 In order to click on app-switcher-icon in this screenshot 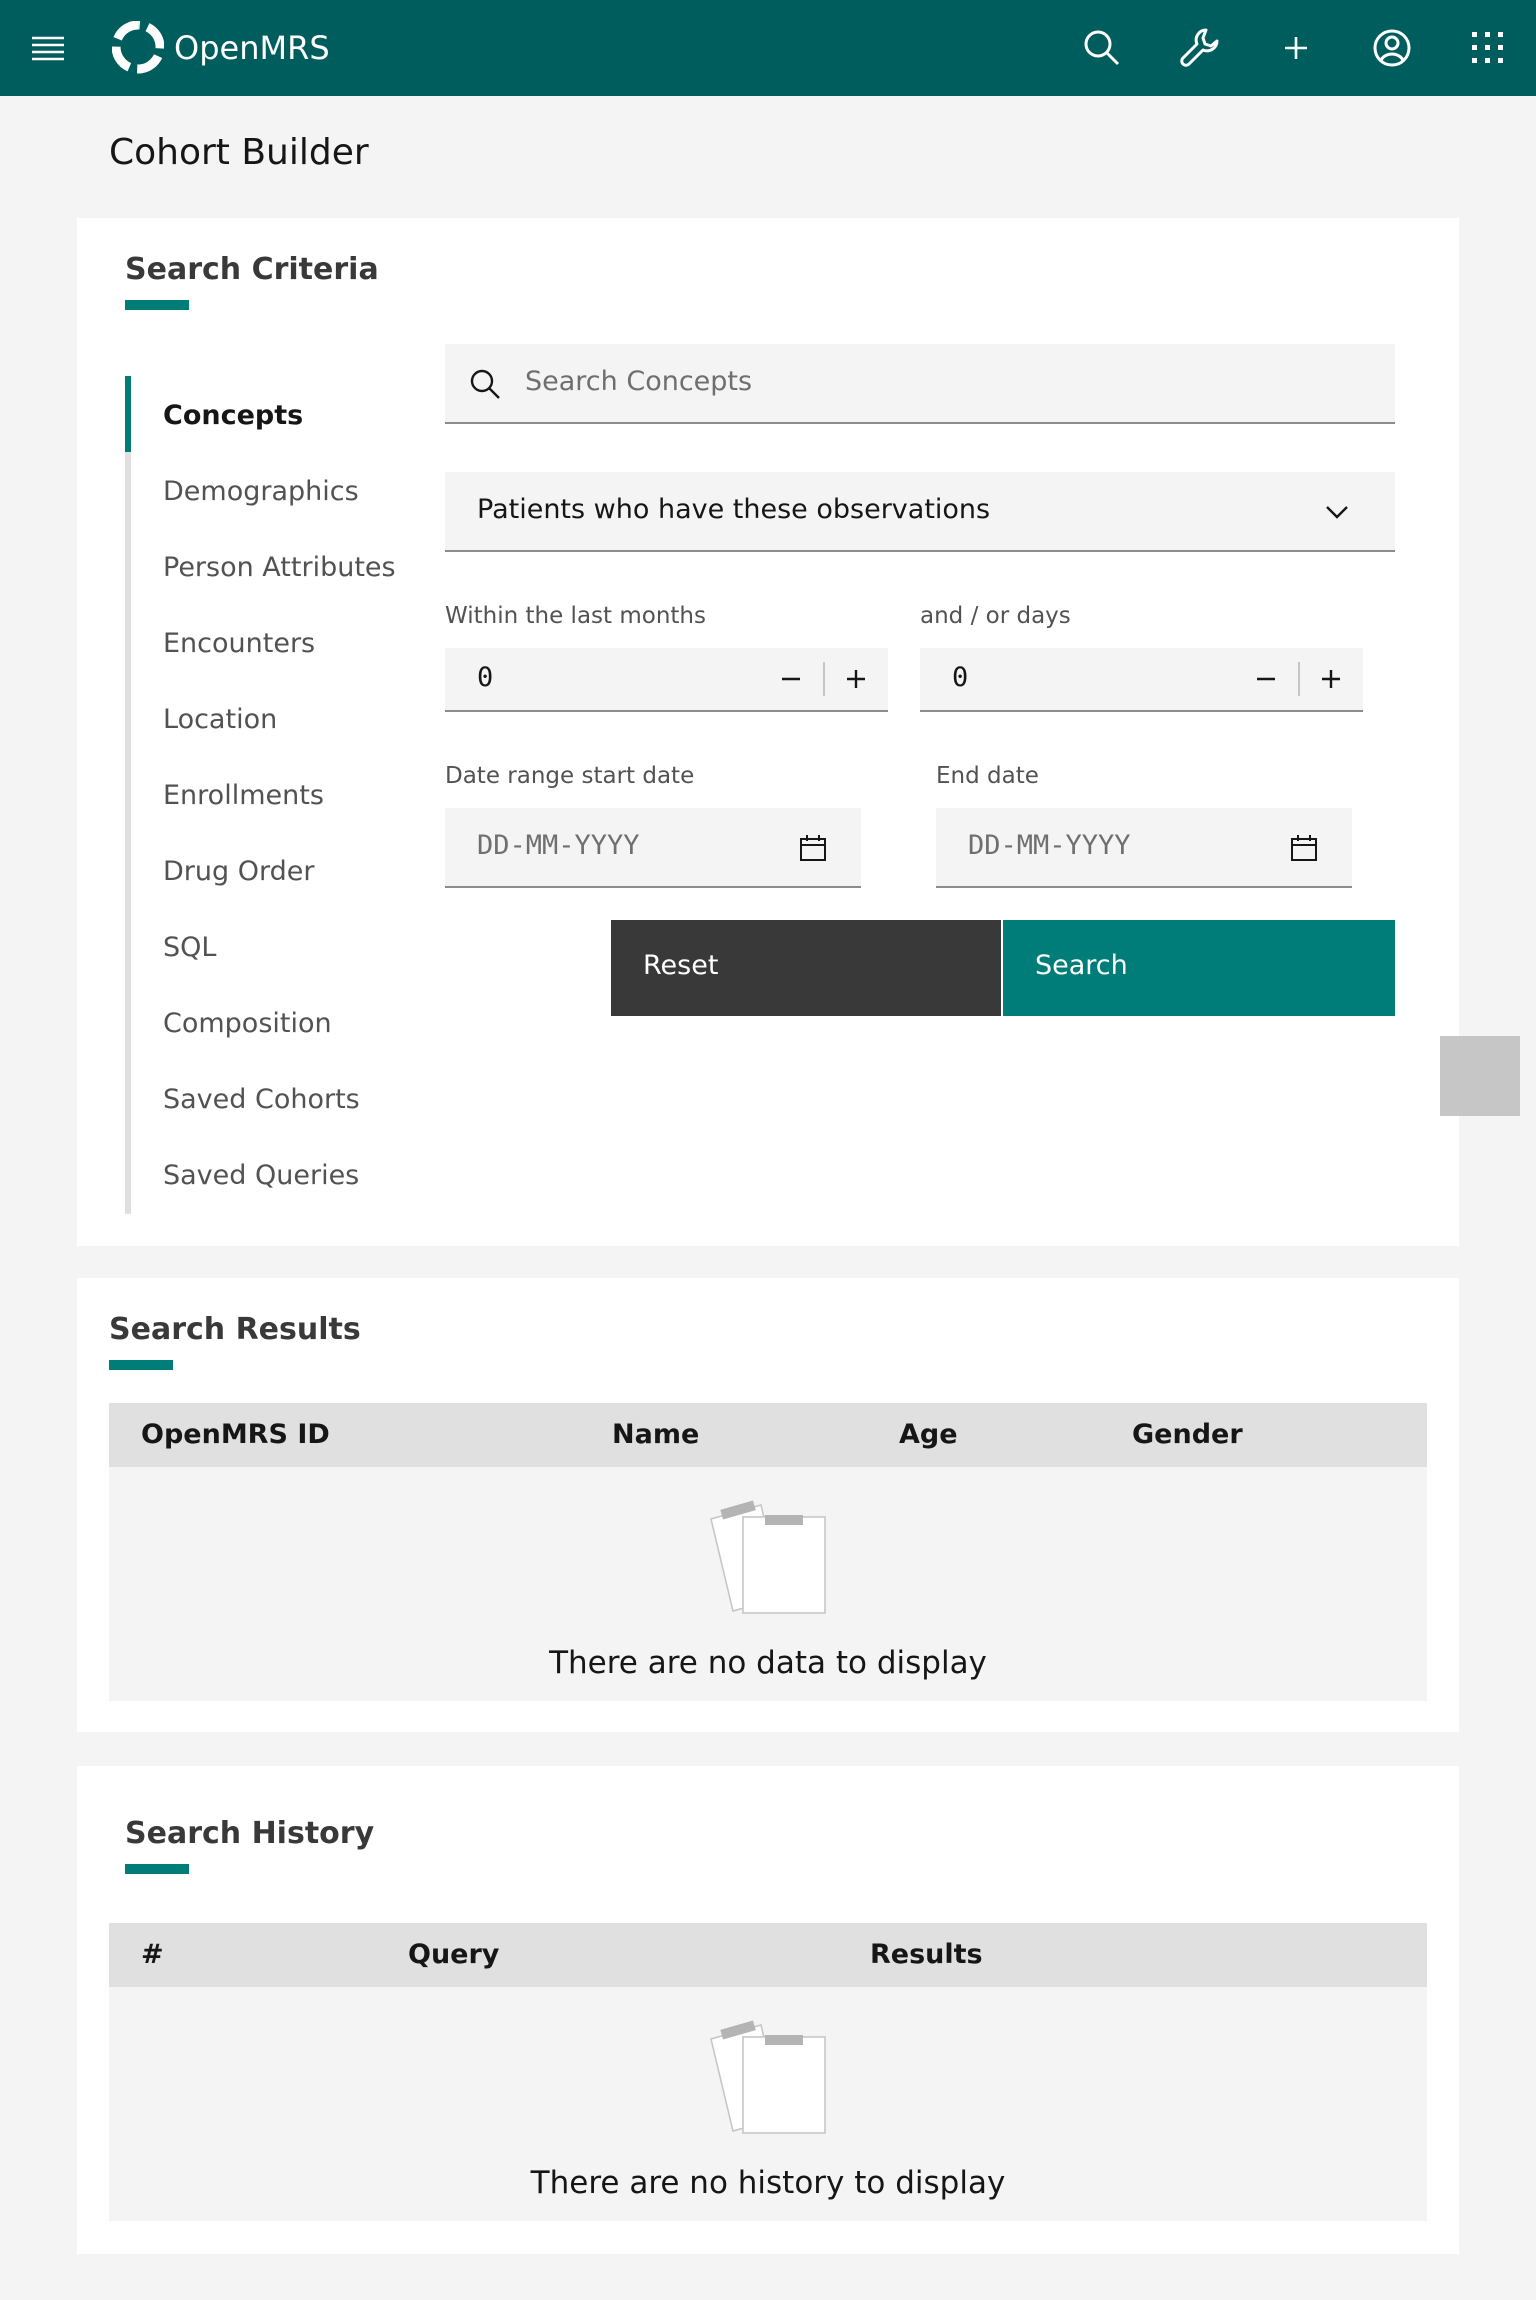, I will do `click(1488, 48)`.